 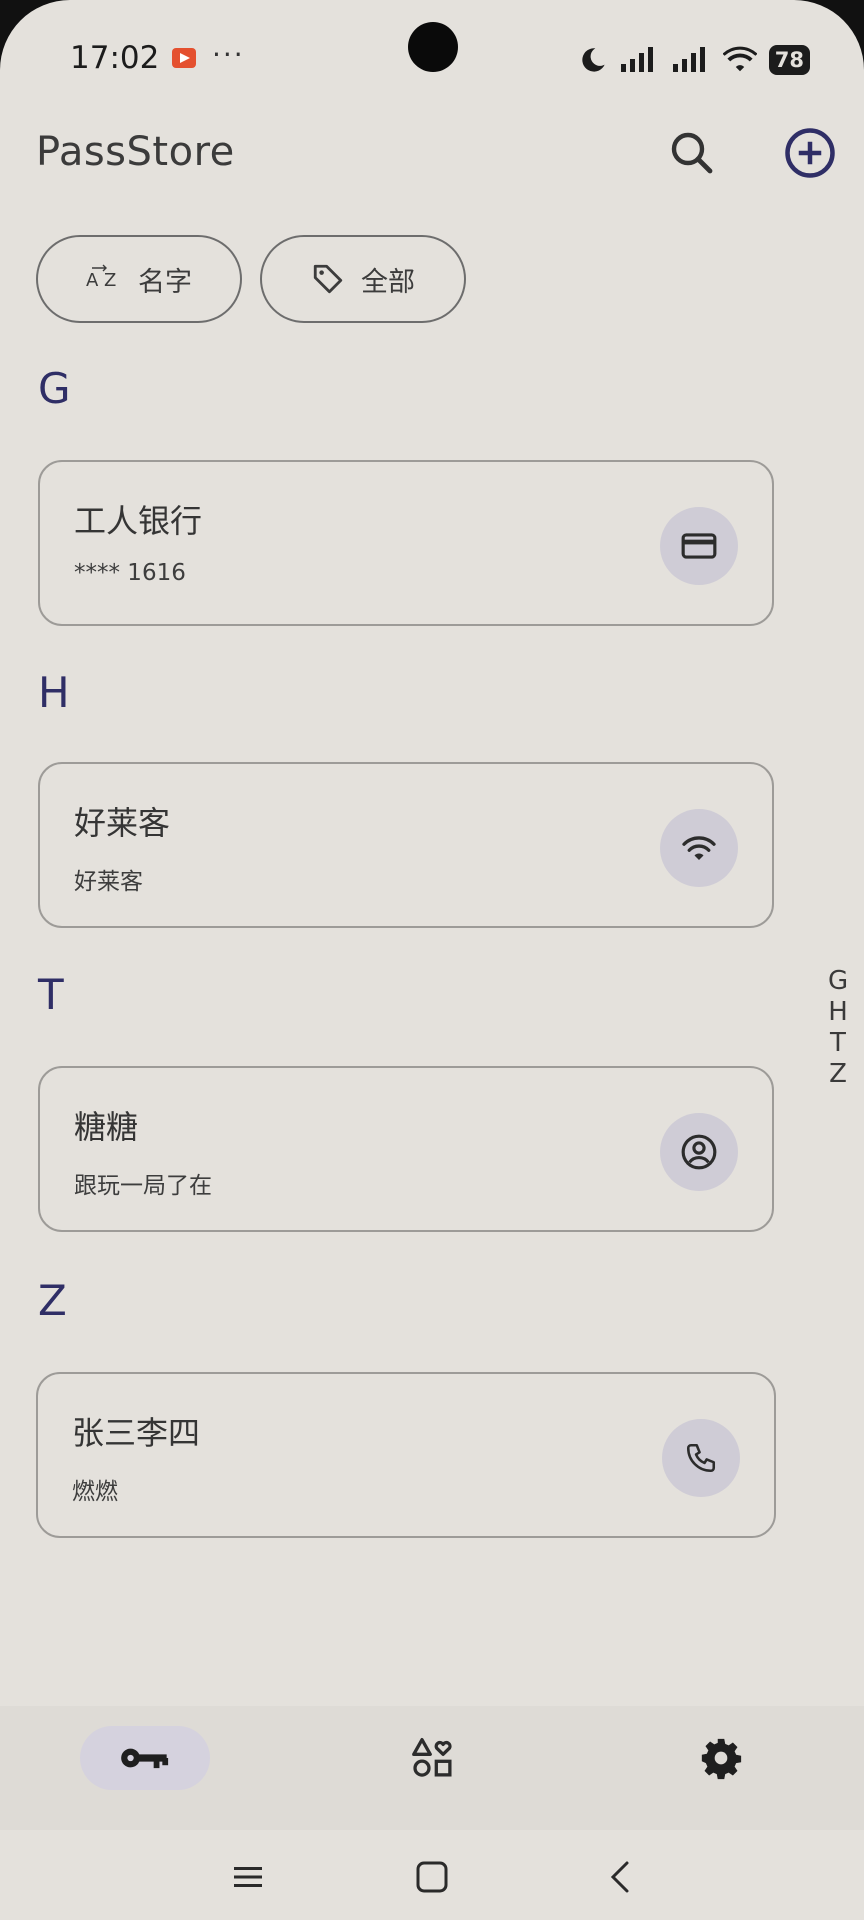 I want to click on moon-icon, so click(x=593, y=60).